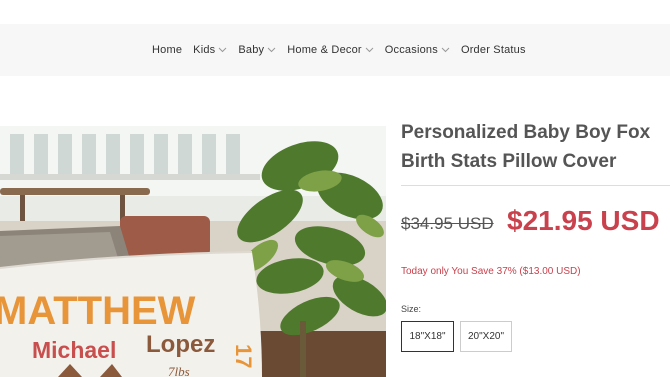 This screenshot has width=670, height=377. I want to click on nav-item-kids: Kids, so click(210, 50).